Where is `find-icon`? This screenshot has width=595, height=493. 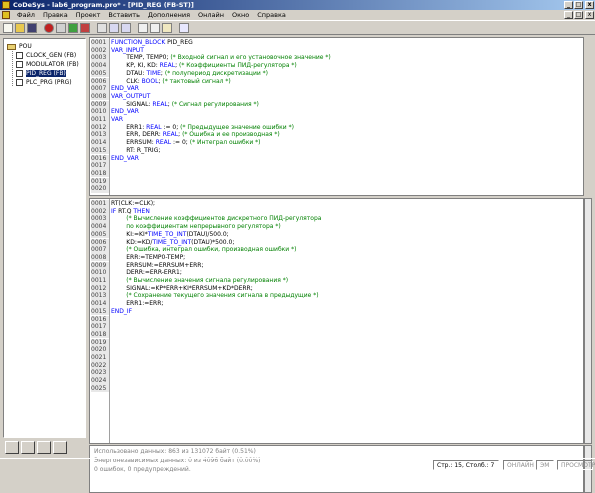
find-icon is located at coordinates (184, 28).